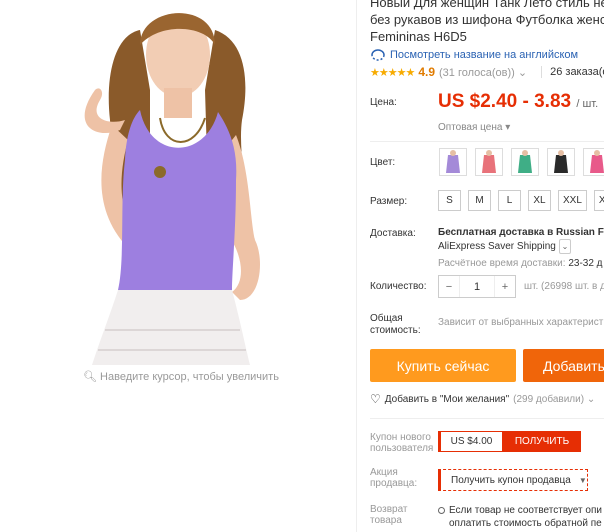 The width and height of the screenshot is (604, 532). I want to click on size-options: S M L XL XXL XXXL, so click(521, 200).